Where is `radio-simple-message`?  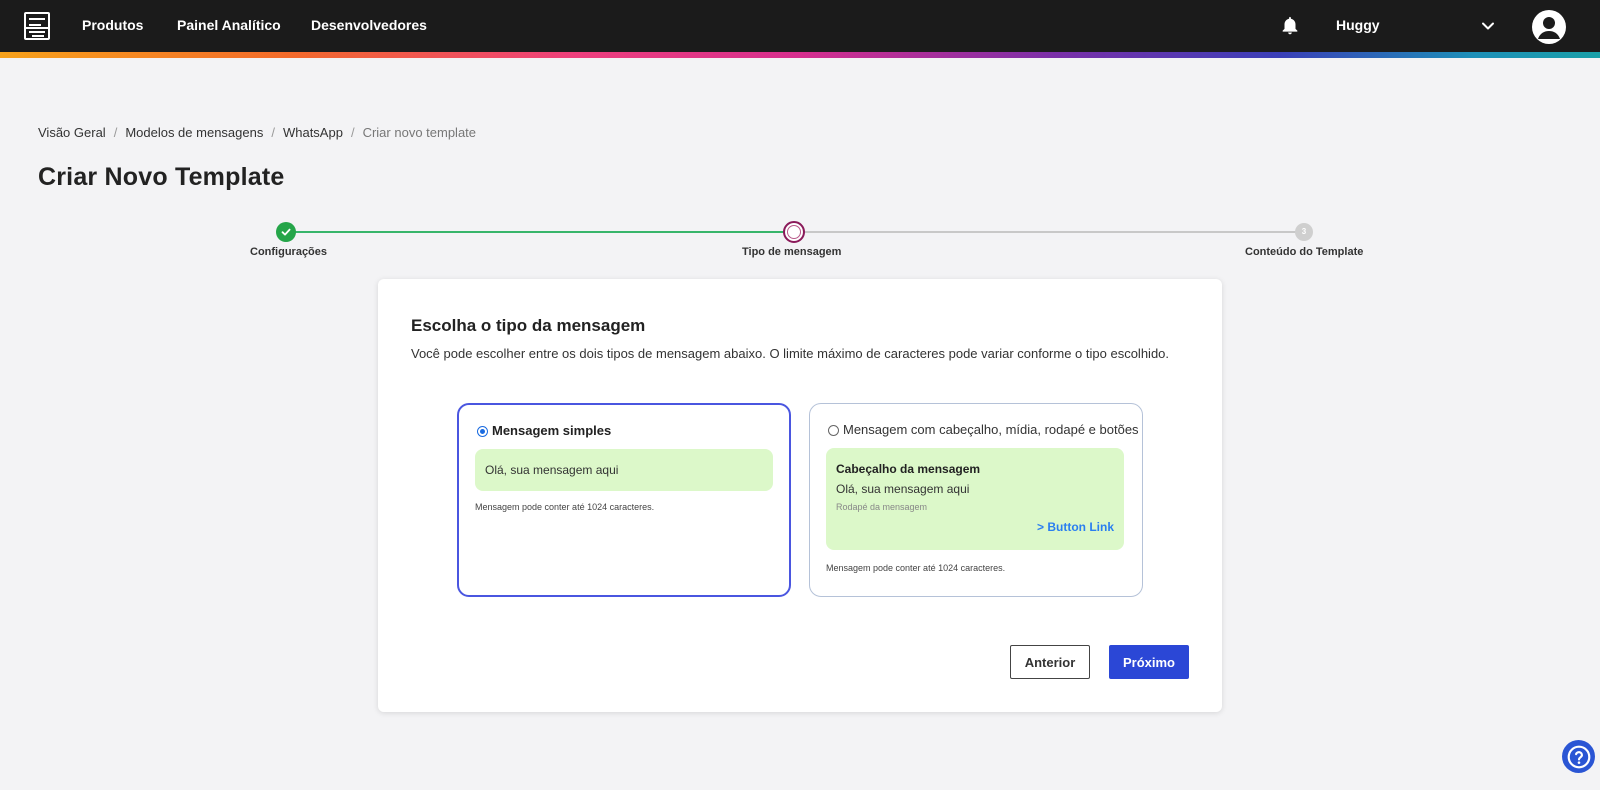 radio-simple-message is located at coordinates (482, 431).